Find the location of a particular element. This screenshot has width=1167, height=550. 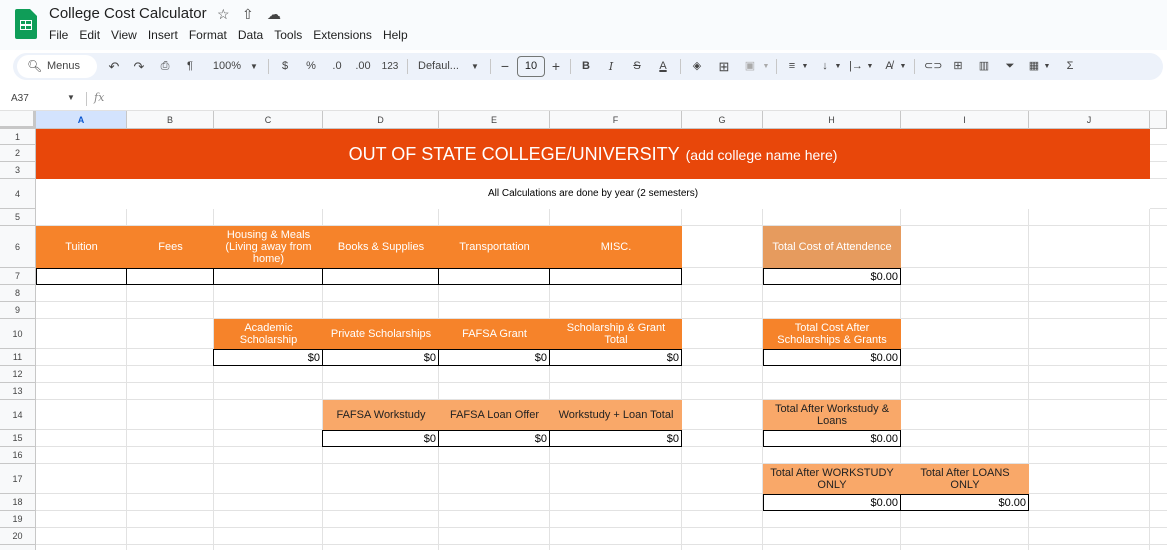

menu-extensions: Extensions is located at coordinates (342, 35).